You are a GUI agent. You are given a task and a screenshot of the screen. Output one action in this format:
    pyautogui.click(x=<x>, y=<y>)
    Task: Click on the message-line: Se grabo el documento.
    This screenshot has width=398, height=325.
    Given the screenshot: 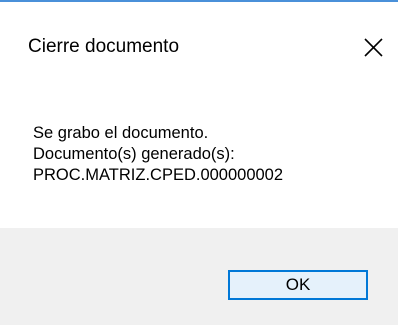 What is the action you would take?
    pyautogui.click(x=121, y=133)
    